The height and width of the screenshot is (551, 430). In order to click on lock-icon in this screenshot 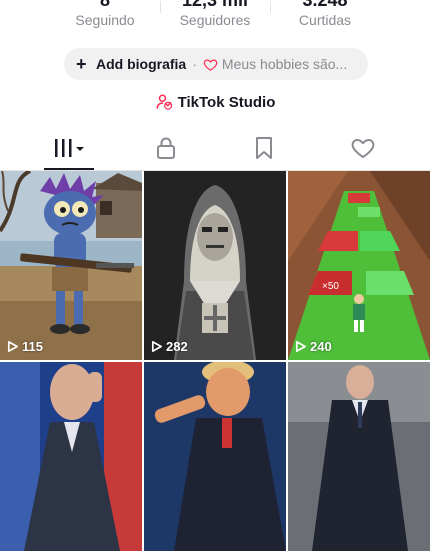, I will do `click(166, 148)`.